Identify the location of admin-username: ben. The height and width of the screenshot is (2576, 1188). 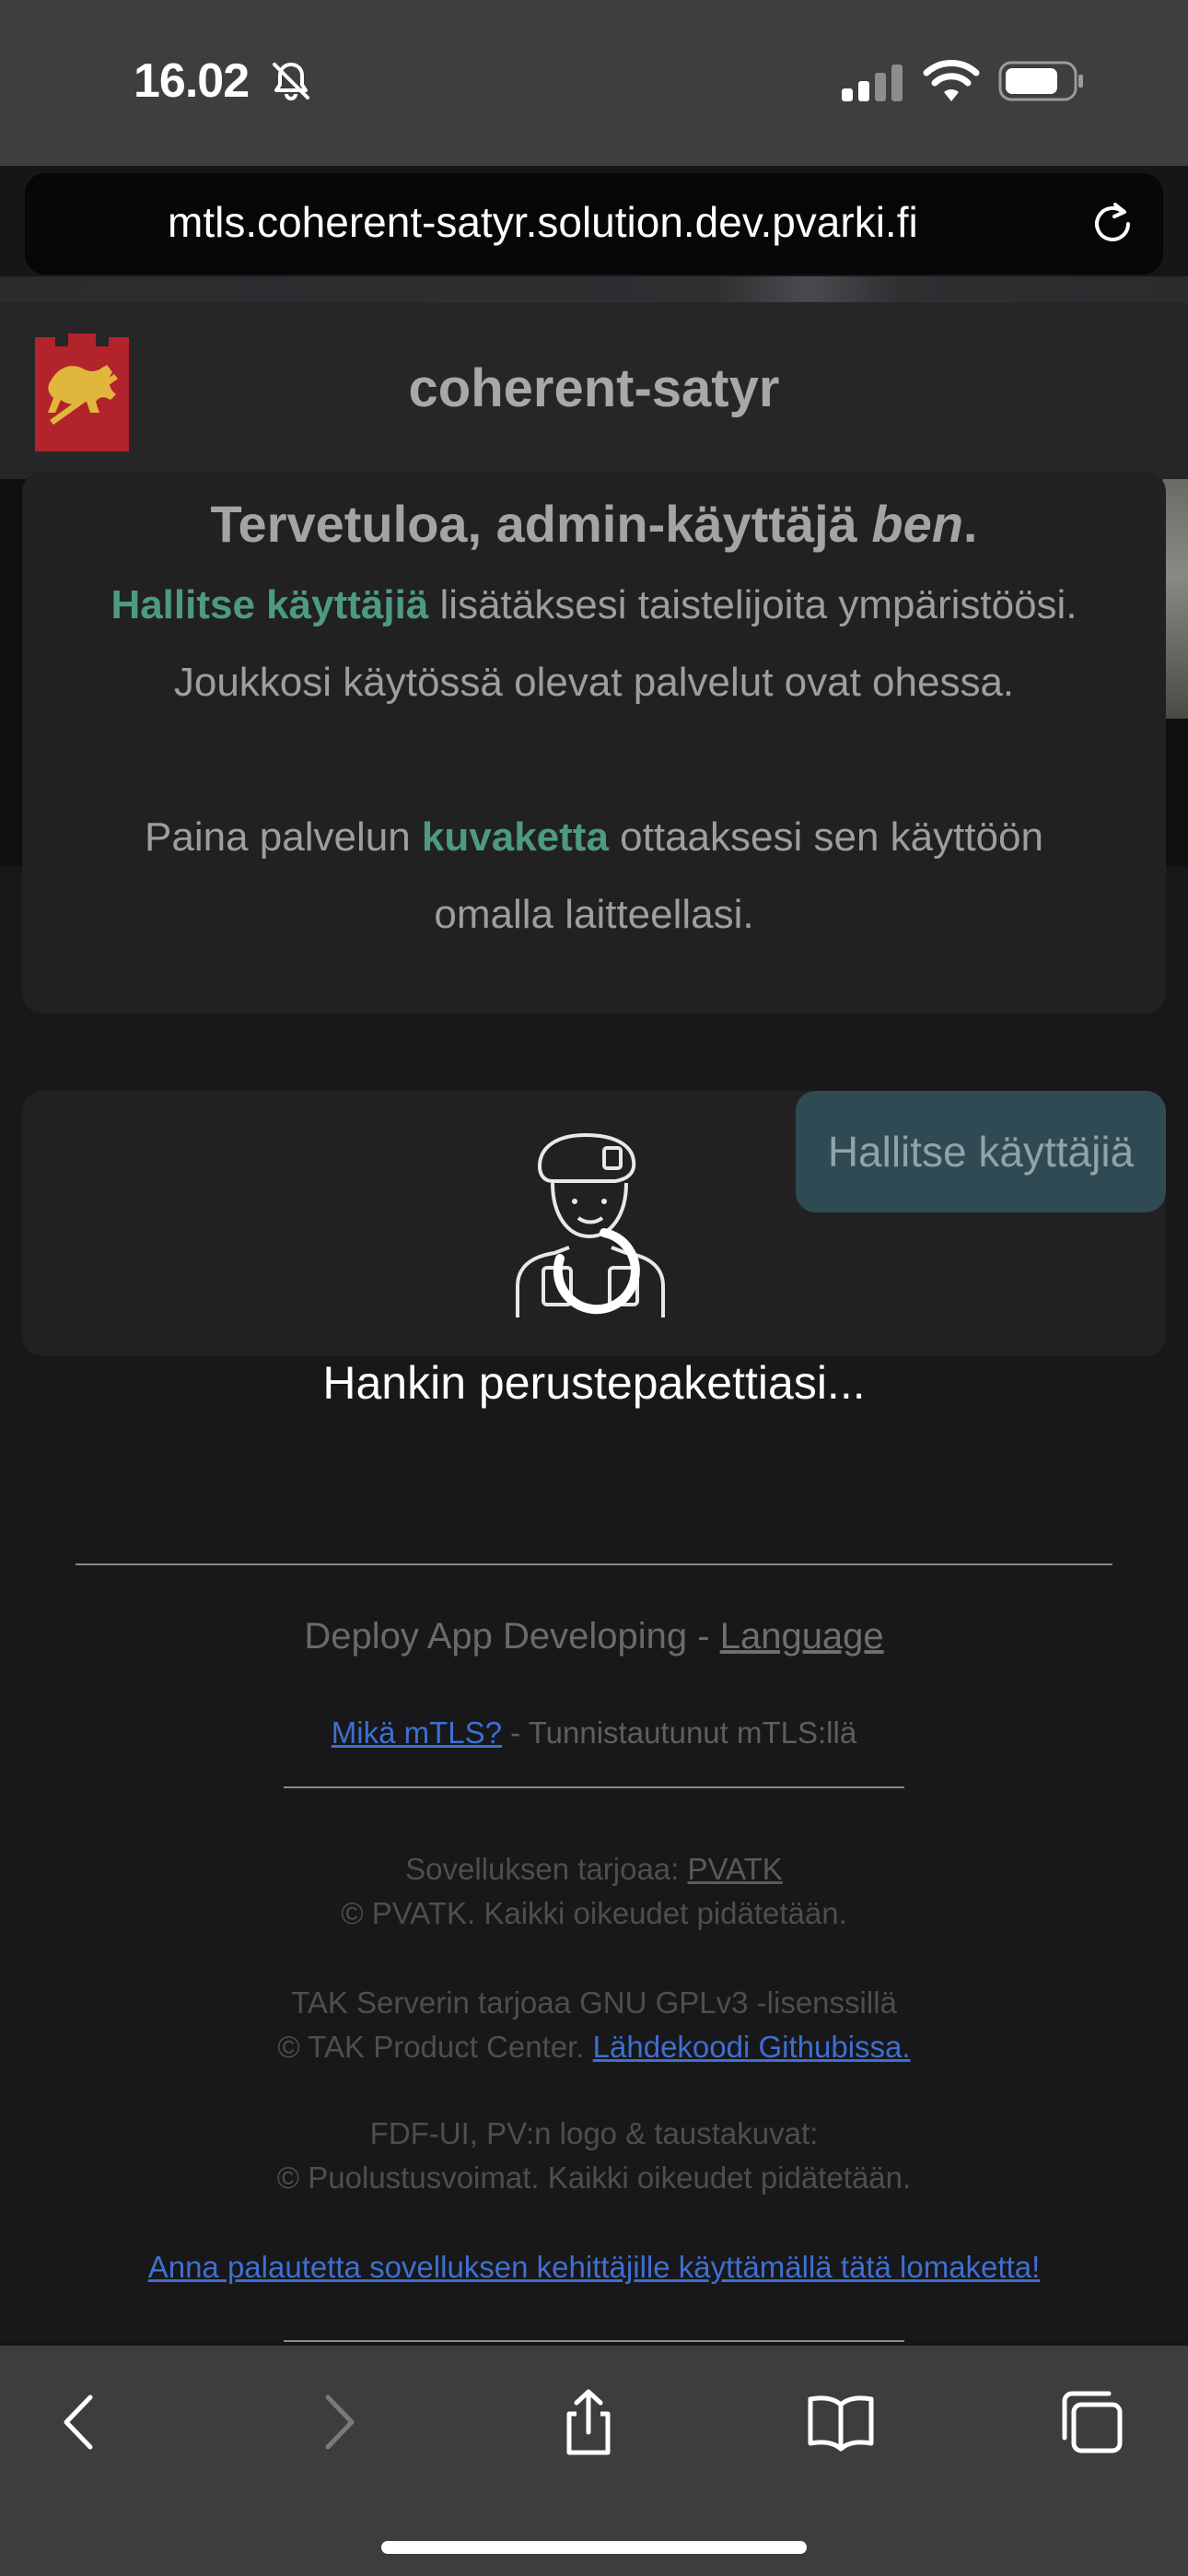
(917, 524).